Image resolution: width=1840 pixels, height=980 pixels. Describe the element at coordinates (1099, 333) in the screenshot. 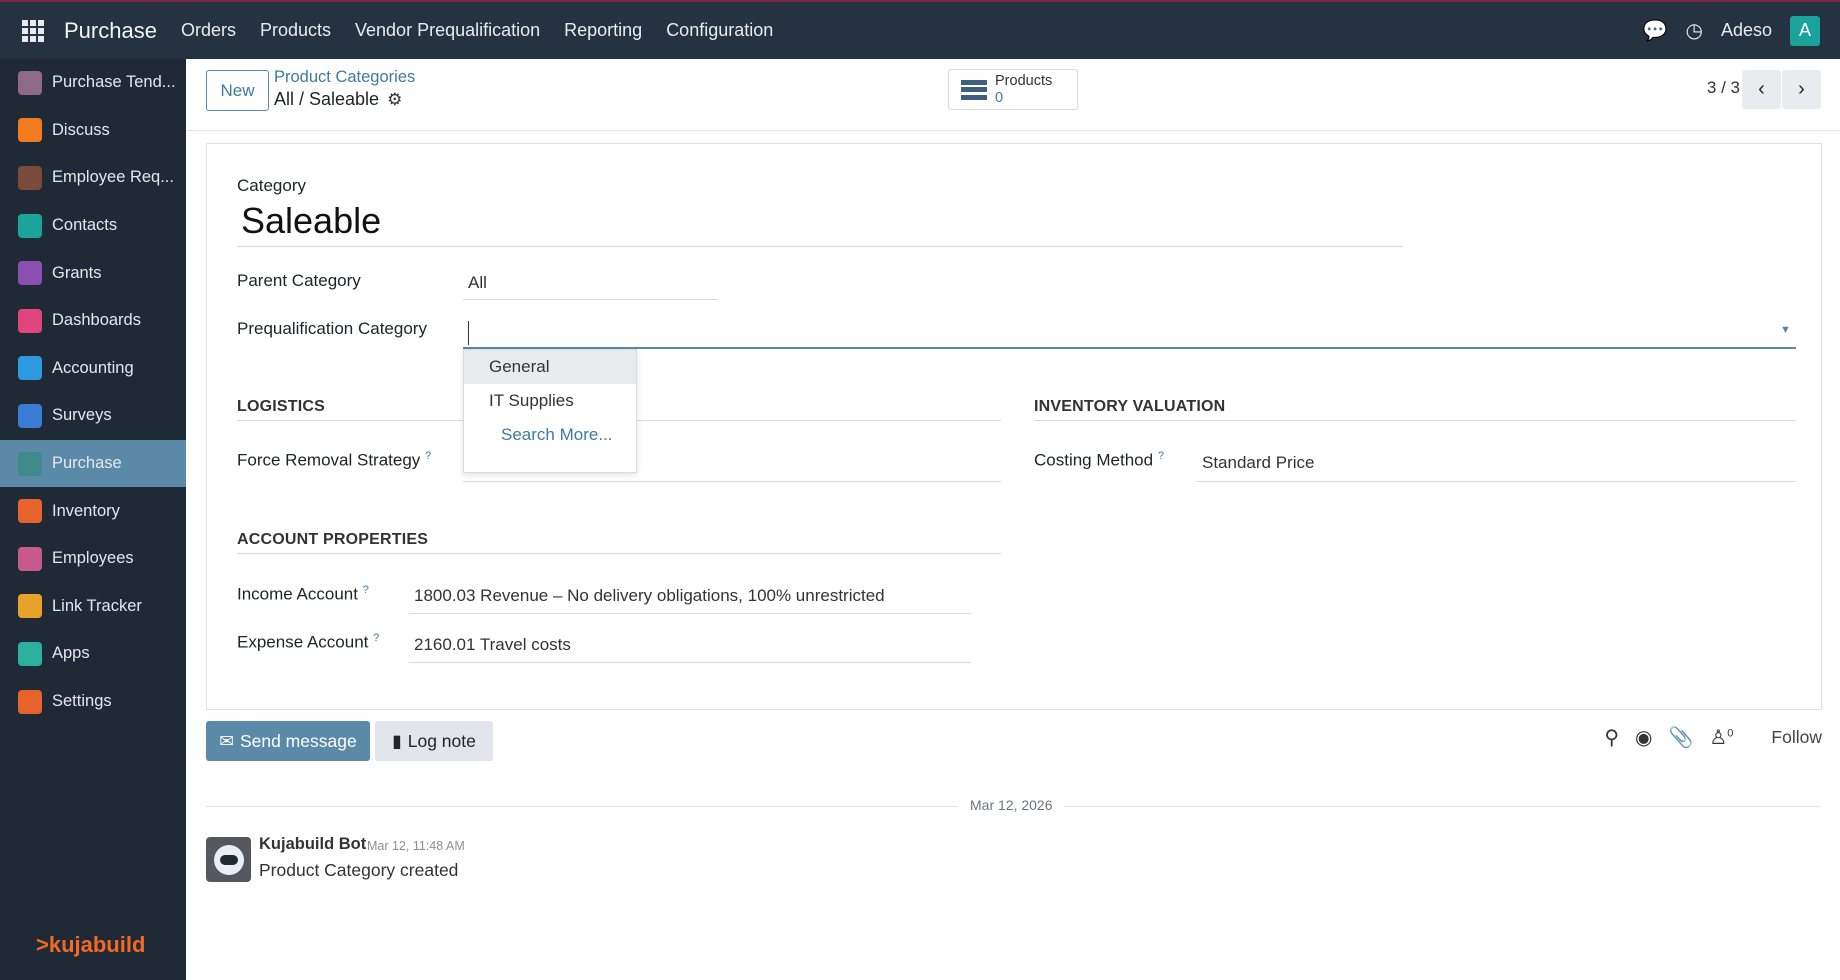

I see `prequalification-category-input` at that location.